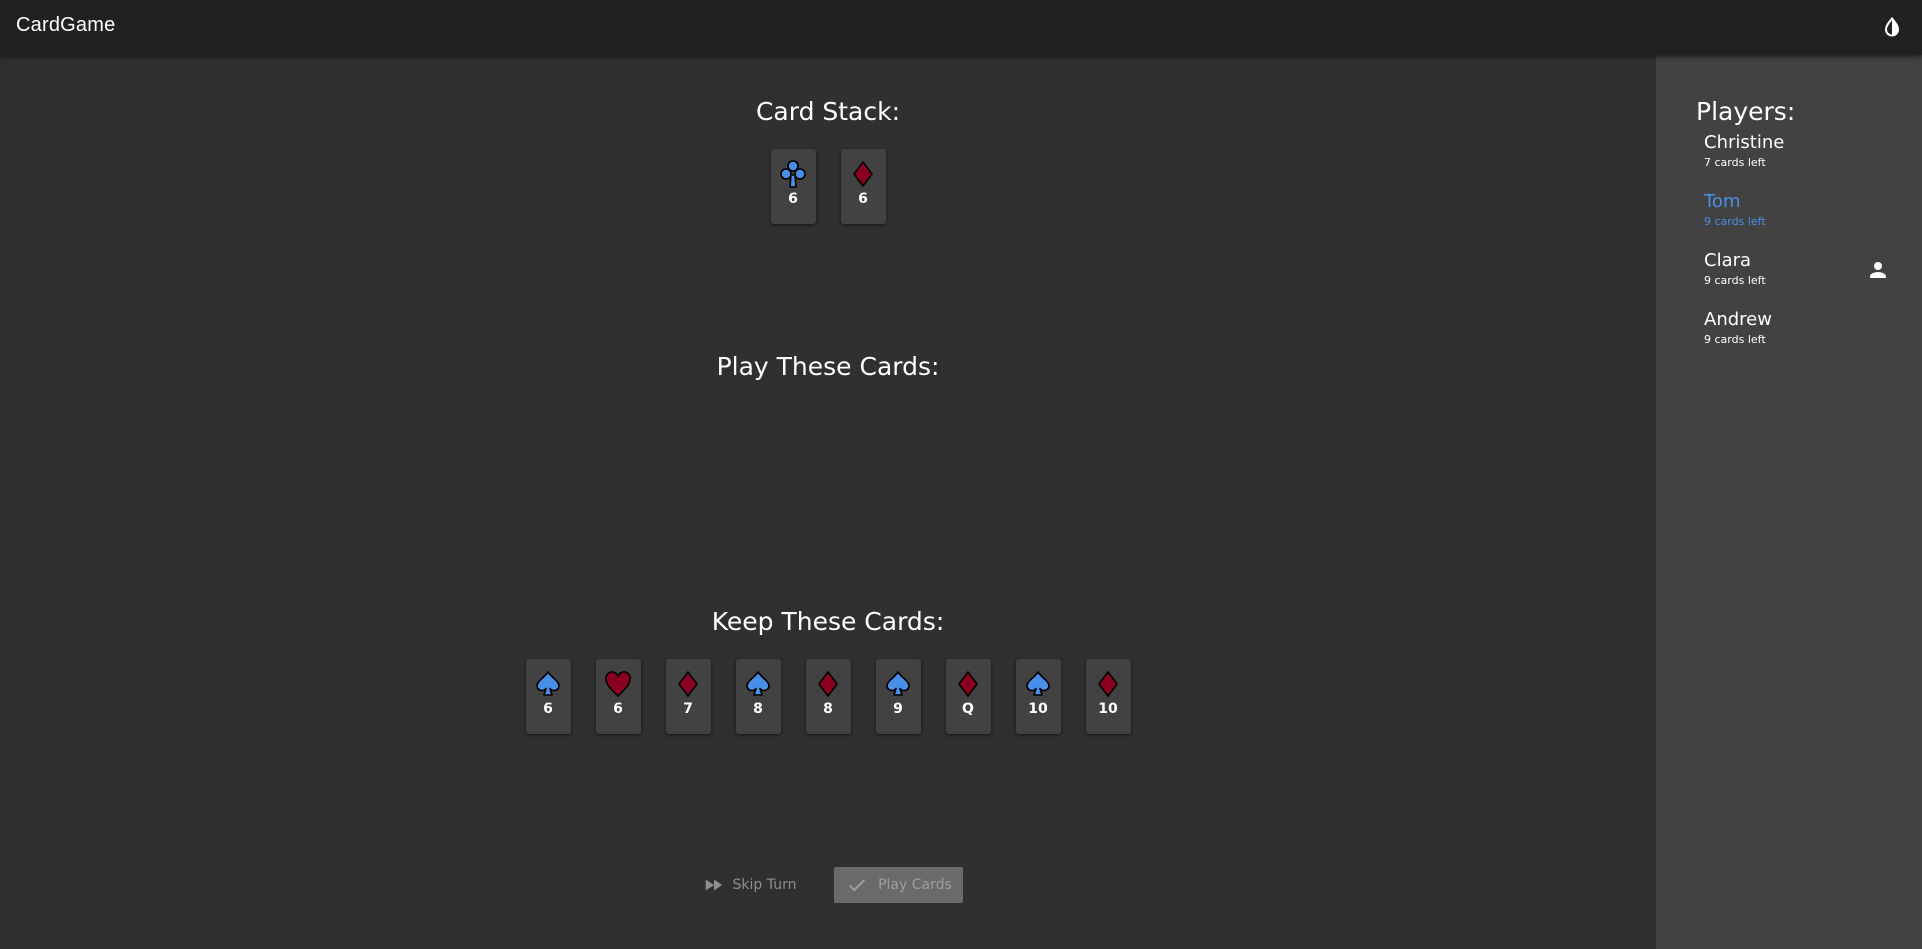  What do you see at coordinates (828, 885) in the screenshot?
I see `action-bar: Skip Turn Play Cards` at bounding box center [828, 885].